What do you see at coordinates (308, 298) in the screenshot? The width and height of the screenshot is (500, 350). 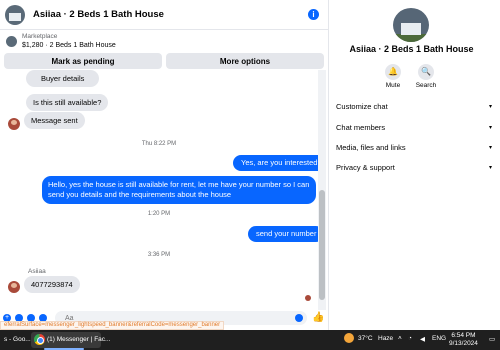 I see `seen-indicator` at bounding box center [308, 298].